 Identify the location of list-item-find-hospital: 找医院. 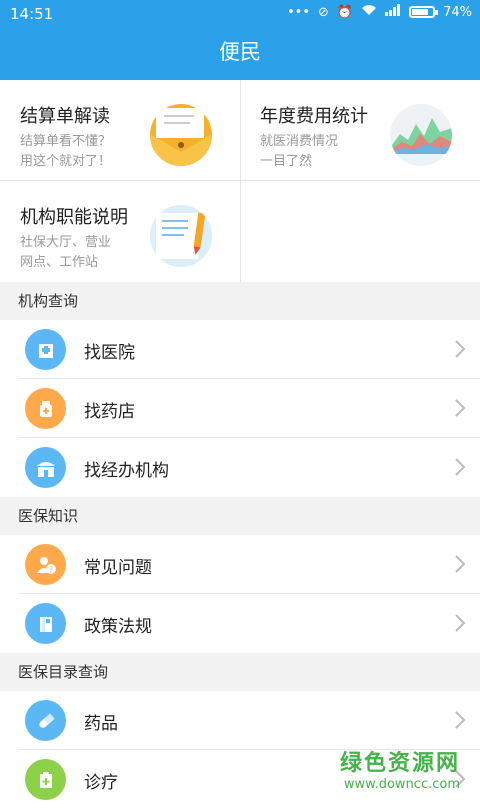
(240, 349).